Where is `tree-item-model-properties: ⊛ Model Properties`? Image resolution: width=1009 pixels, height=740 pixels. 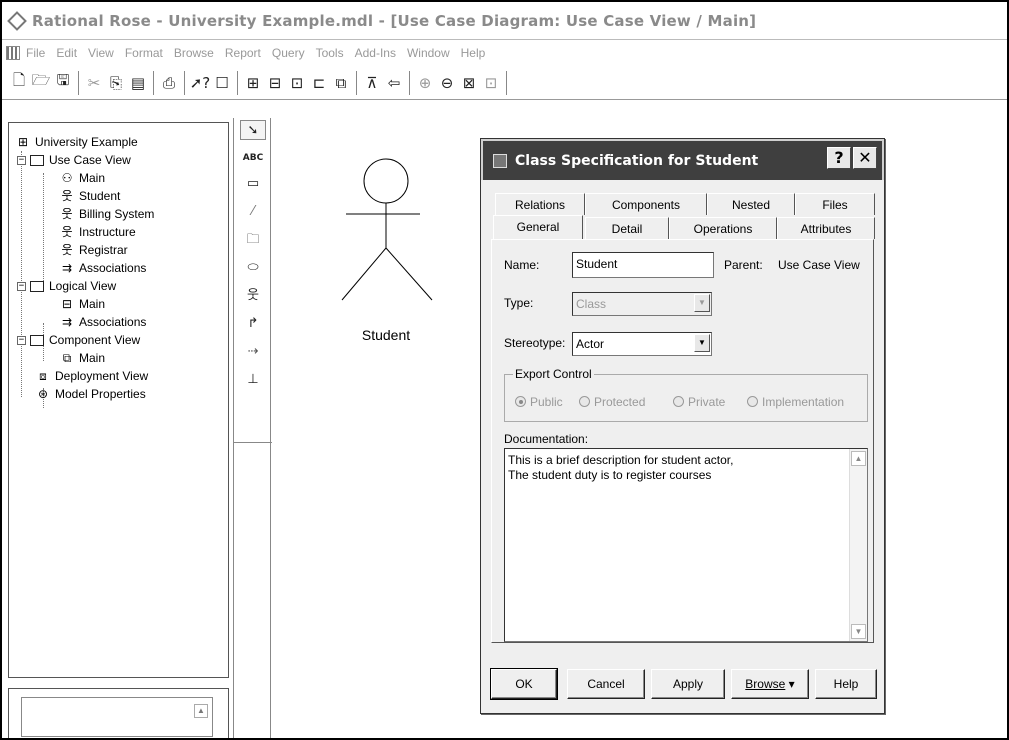
tree-item-model-properties: ⊛ Model Properties is located at coordinates (90, 394).